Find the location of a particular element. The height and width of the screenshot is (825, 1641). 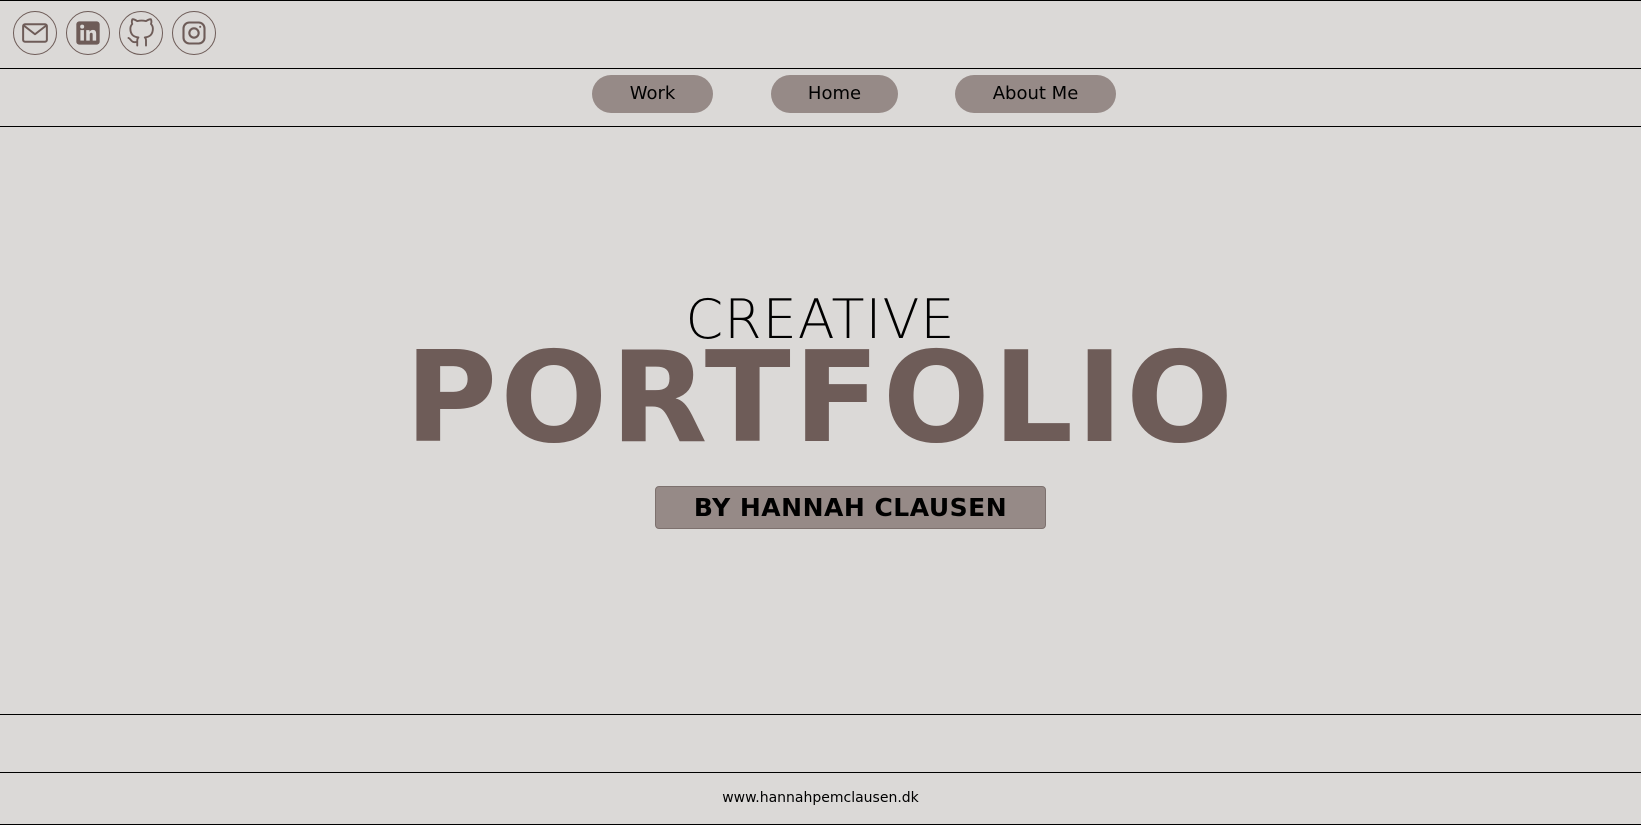

linkedin-link is located at coordinates (88, 33).